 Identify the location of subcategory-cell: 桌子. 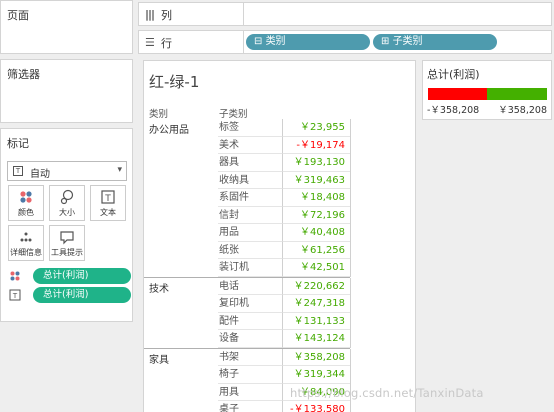
(250, 406).